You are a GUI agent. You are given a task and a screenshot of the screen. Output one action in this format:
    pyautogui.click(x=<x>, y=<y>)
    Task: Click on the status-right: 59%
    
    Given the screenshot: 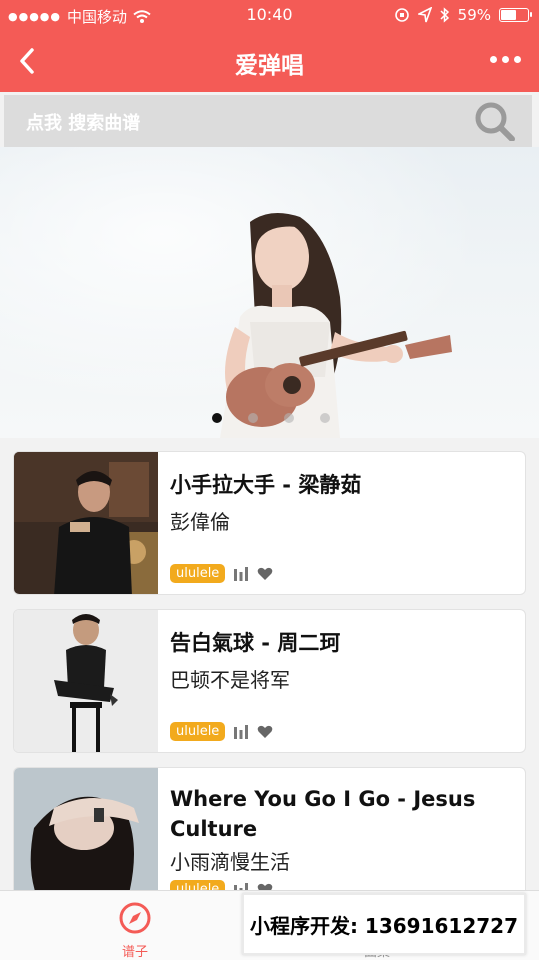 What is the action you would take?
    pyautogui.click(x=463, y=15)
    